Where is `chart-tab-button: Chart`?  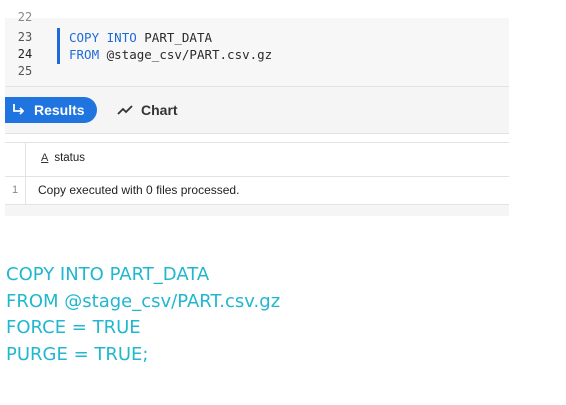
chart-tab-button: Chart is located at coordinates (147, 110).